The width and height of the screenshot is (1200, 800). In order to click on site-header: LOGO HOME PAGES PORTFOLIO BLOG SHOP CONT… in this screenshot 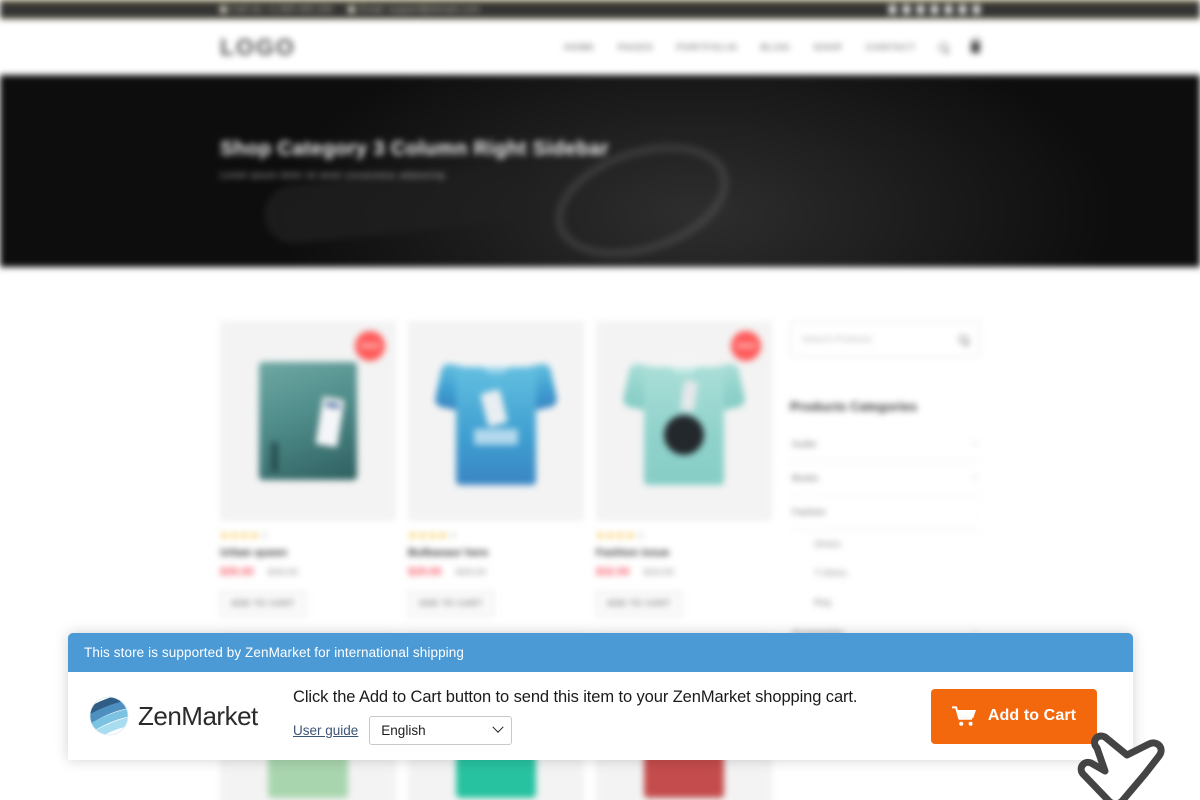, I will do `click(600, 47)`.